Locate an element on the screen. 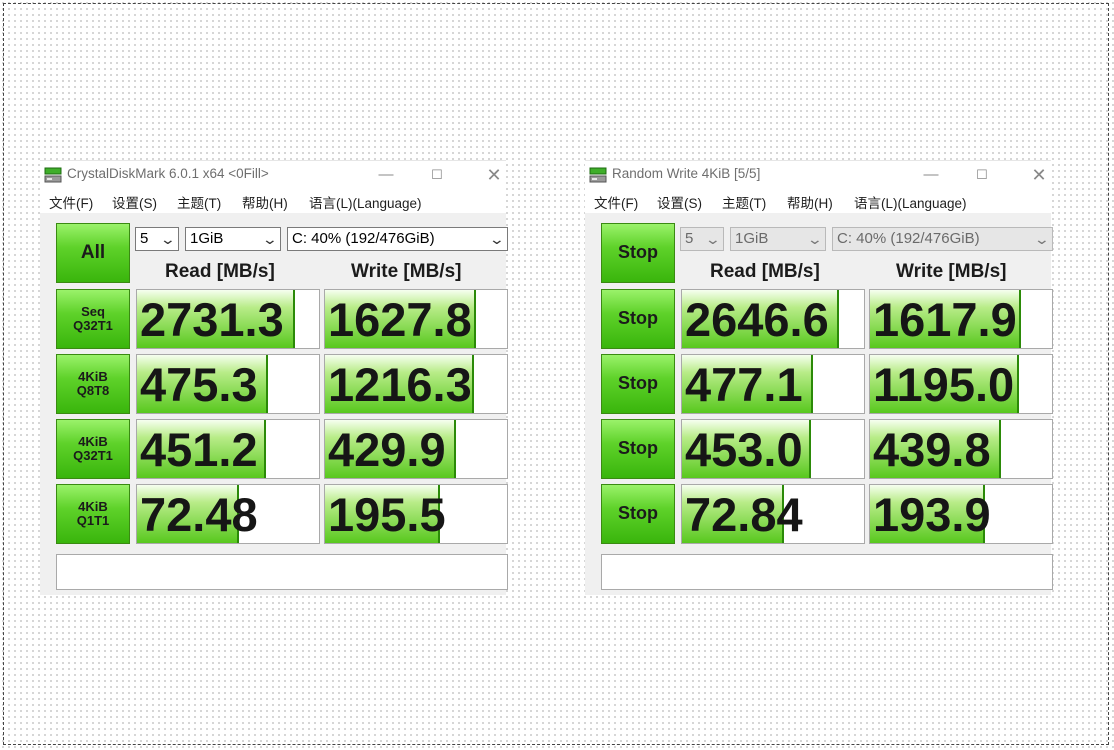 The image size is (1114, 750). title-bar: CrystalDiskMark 6.0.1 x64 <0Fill> — ☐ ✕ is located at coordinates (273, 175).